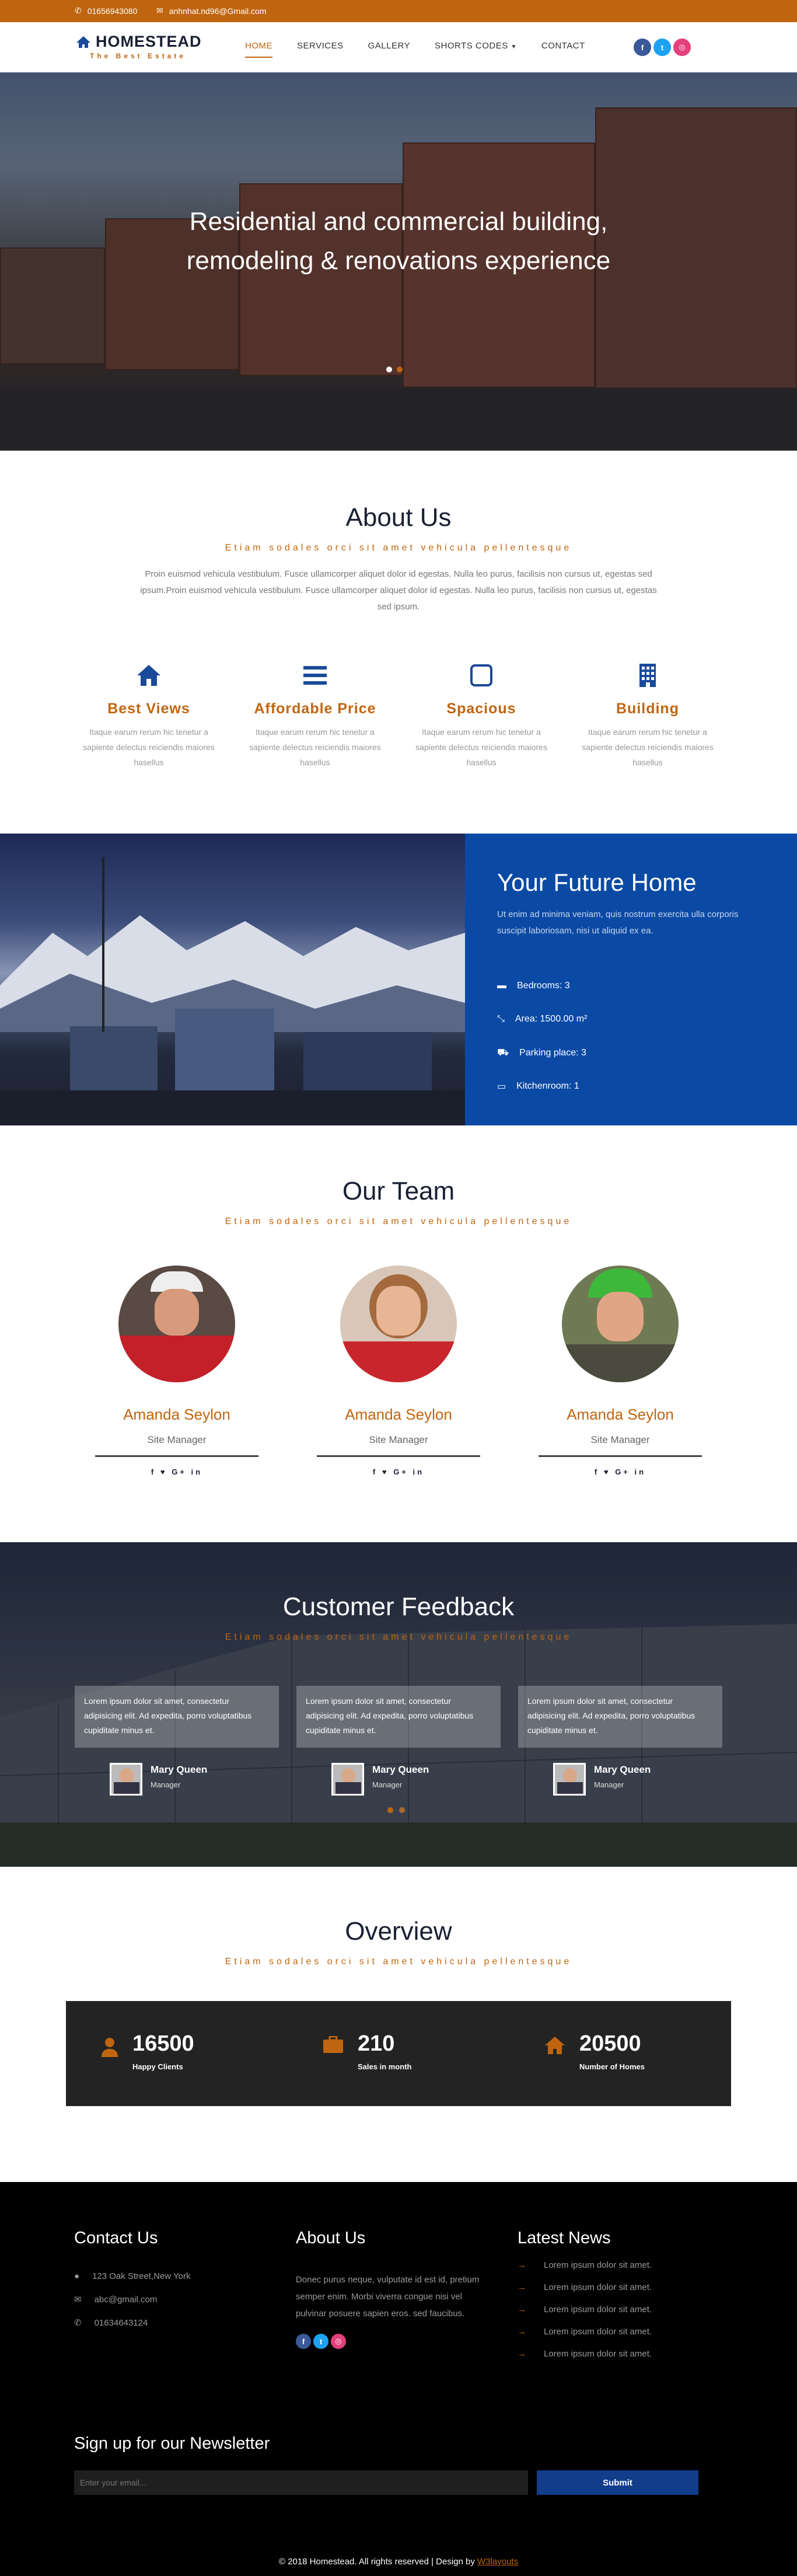 This screenshot has width=797, height=2576. Describe the element at coordinates (333, 2045) in the screenshot. I see `briefcase-icon` at that location.